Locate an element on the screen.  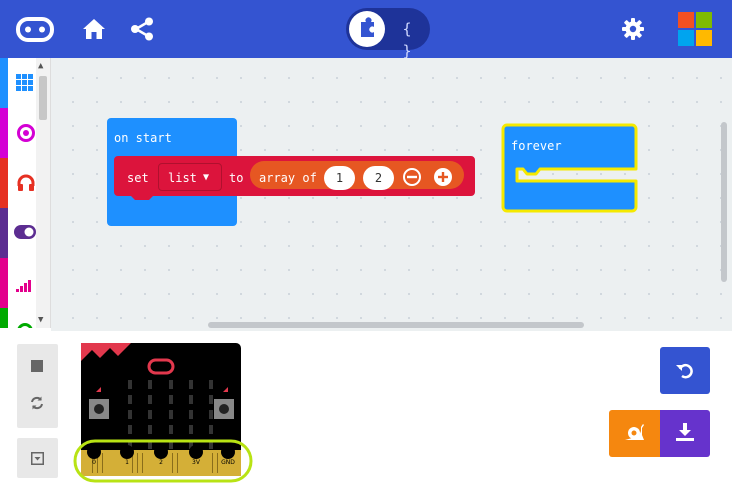
scroll-down-icon: ▼ is located at coordinates (40, 320).